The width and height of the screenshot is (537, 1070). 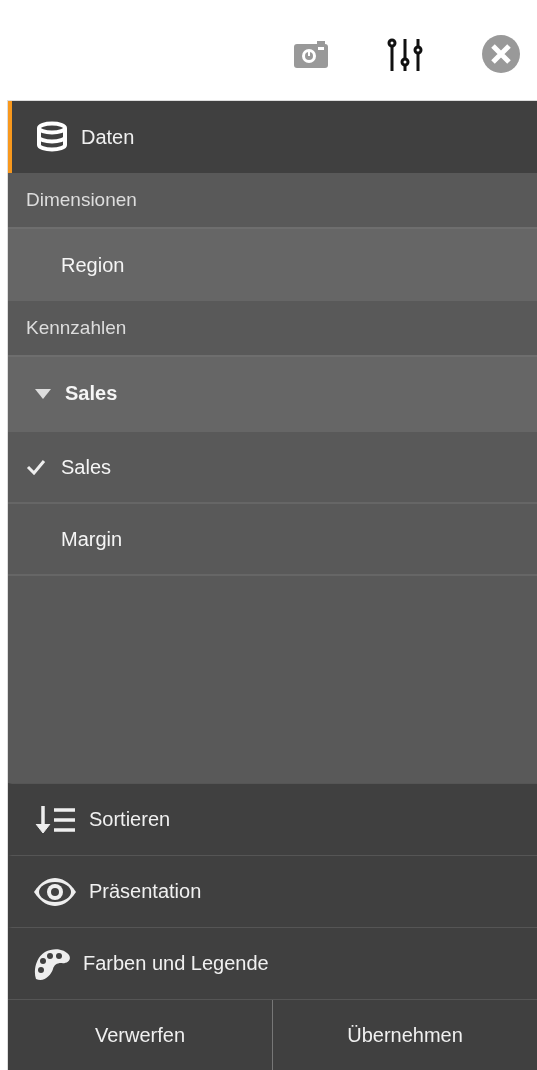 What do you see at coordinates (272, 538) in the screenshot?
I see `field-item: Margin` at bounding box center [272, 538].